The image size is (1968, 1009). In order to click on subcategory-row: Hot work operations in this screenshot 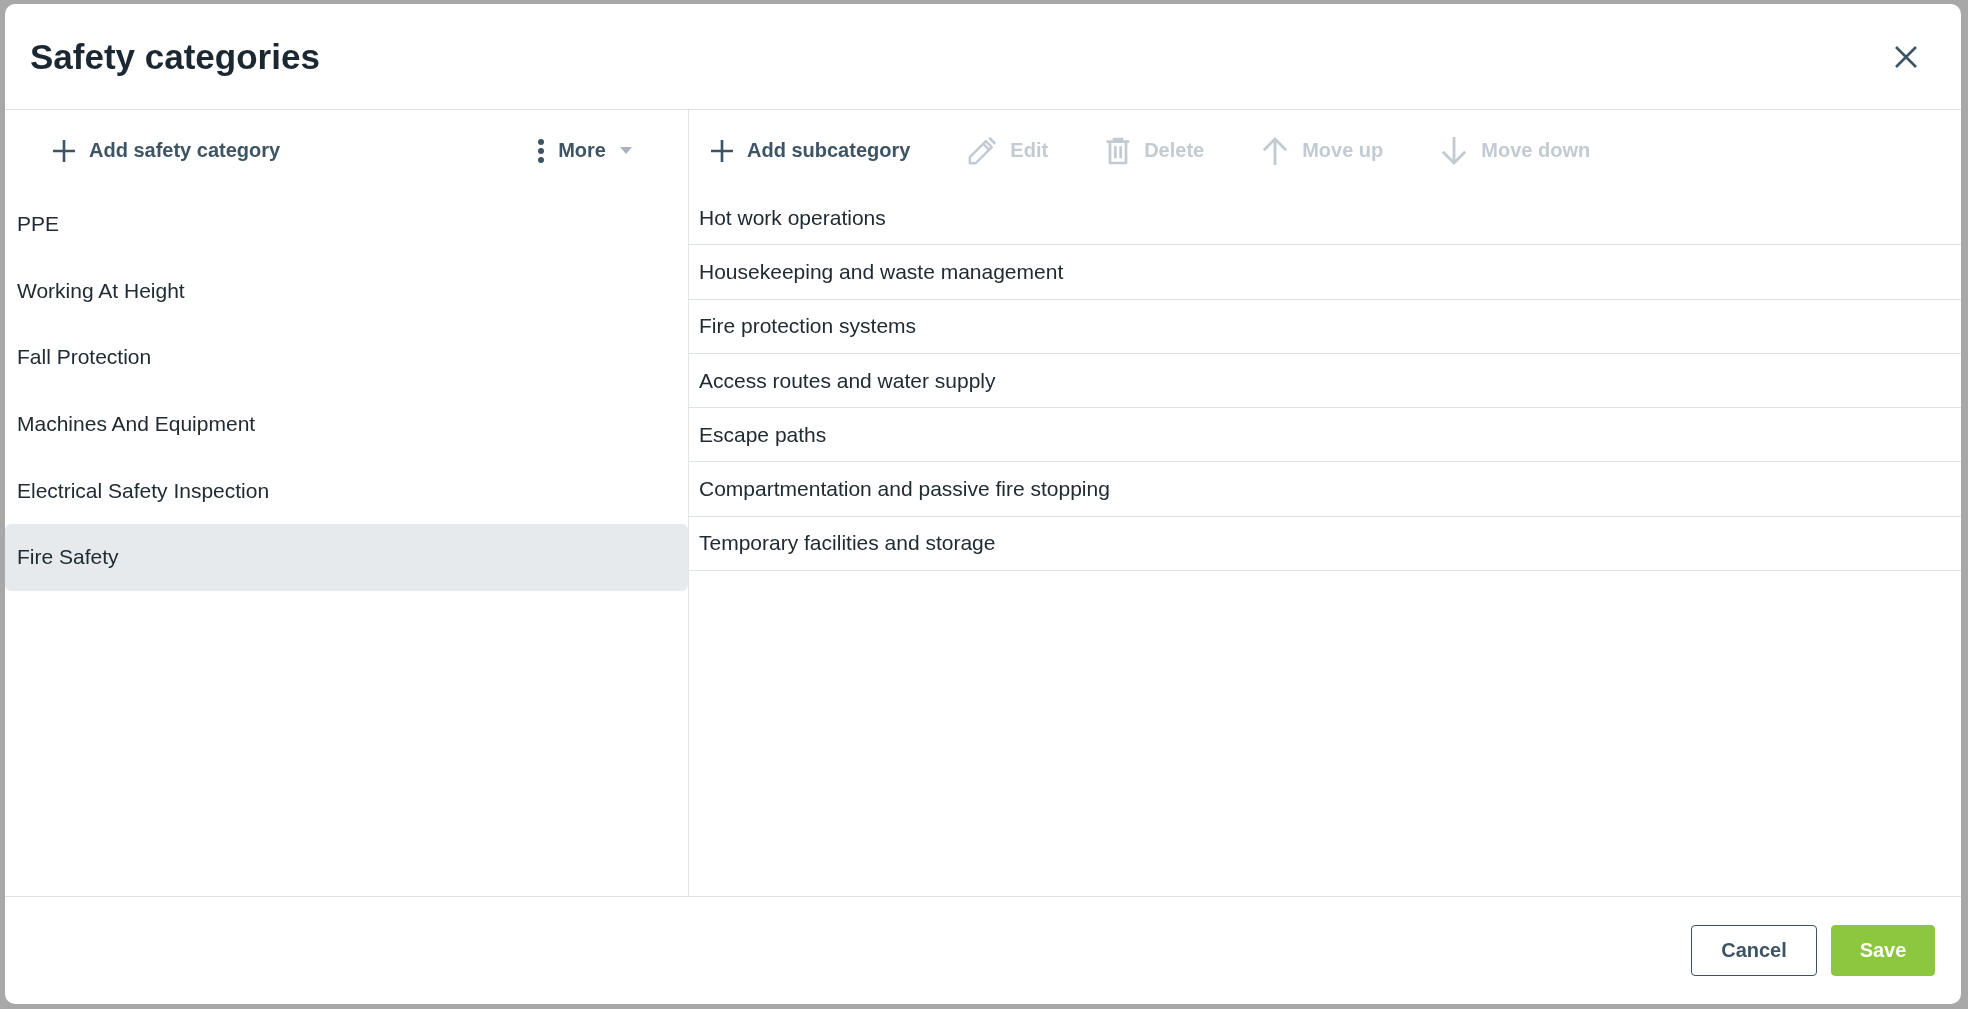, I will do `click(1325, 218)`.